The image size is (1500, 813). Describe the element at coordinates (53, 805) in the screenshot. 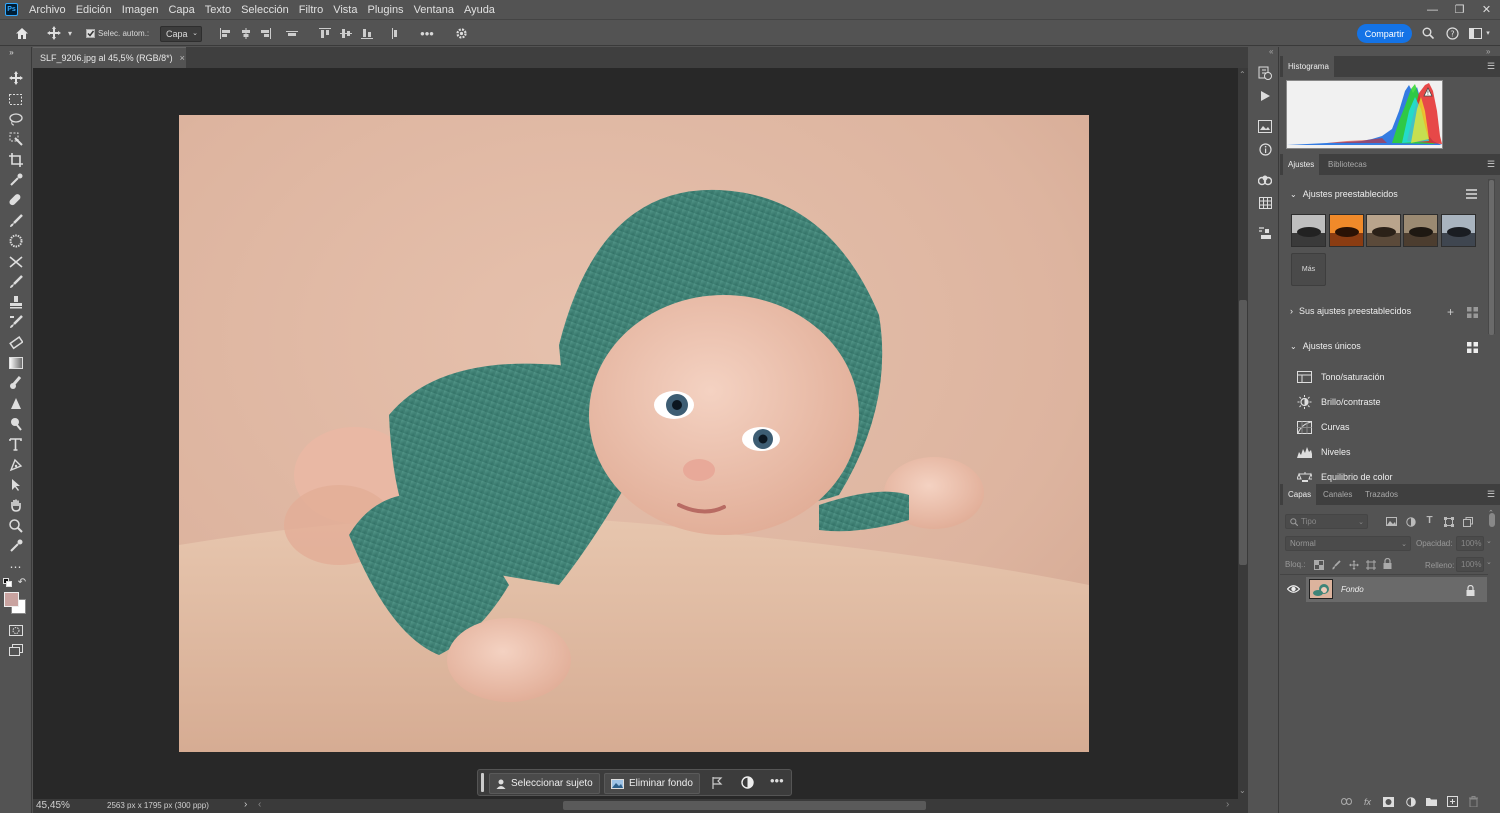

I see `zoom-level: 45,45%` at that location.